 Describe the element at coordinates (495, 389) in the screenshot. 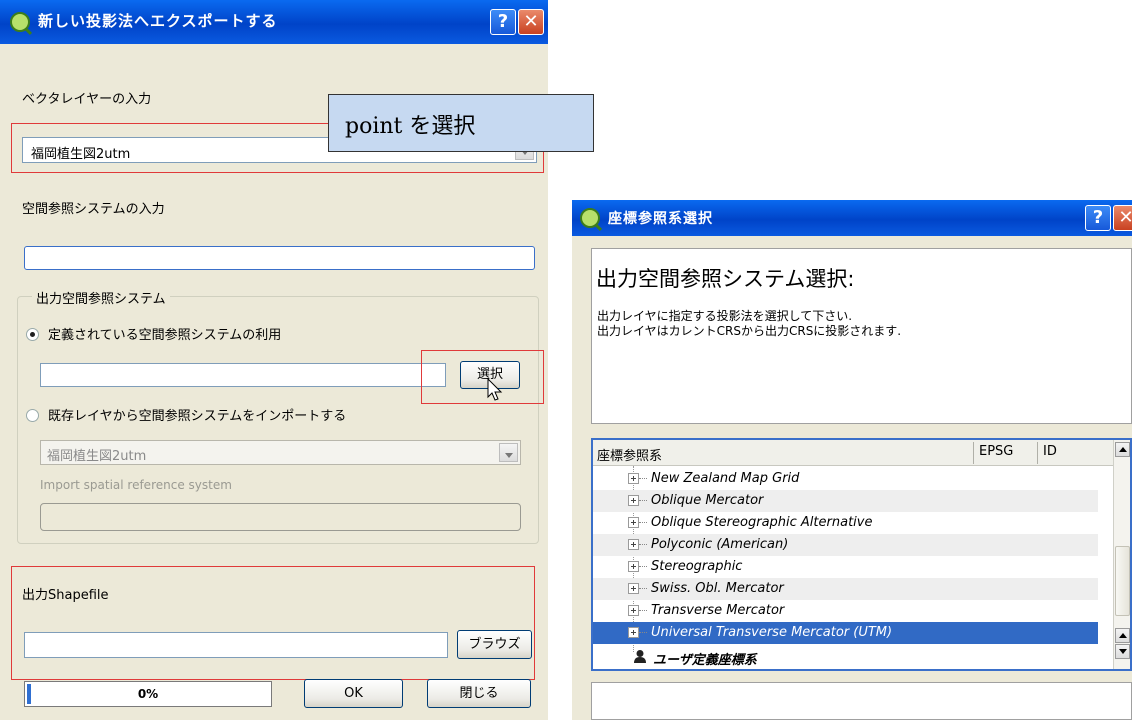

I see `mouse-cursor-icon` at that location.